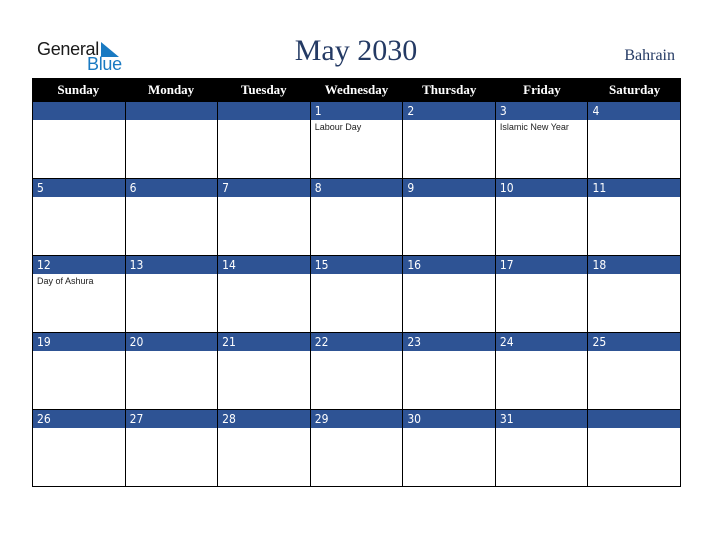 The height and width of the screenshot is (550, 712). What do you see at coordinates (171, 419) in the screenshot?
I see `day-number: 27` at bounding box center [171, 419].